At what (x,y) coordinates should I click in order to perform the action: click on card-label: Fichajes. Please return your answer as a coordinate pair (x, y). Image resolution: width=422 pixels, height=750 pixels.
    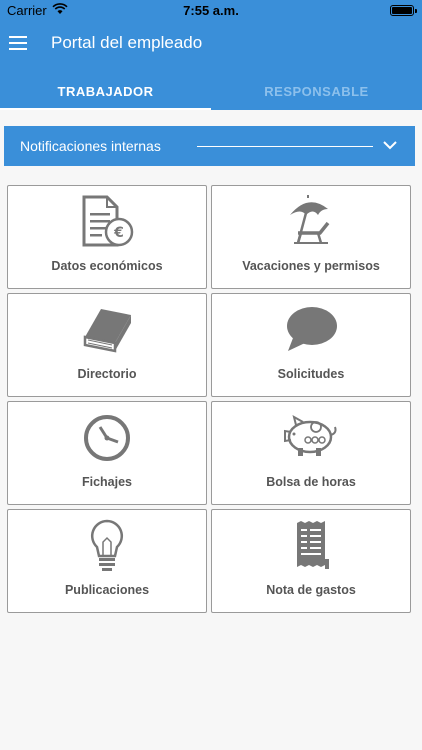
    Looking at the image, I should click on (107, 482).